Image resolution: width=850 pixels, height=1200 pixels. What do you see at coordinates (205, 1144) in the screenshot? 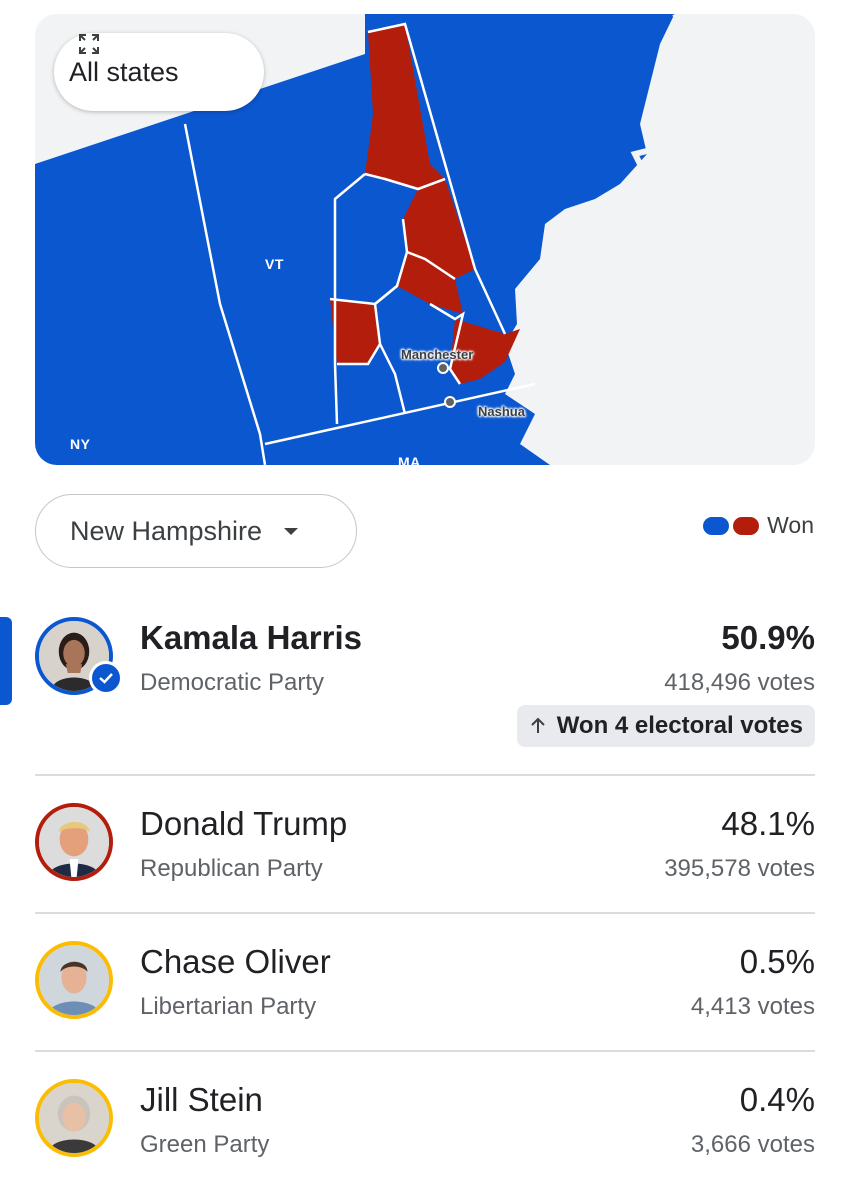
I see `candidate-party: Green Party` at bounding box center [205, 1144].